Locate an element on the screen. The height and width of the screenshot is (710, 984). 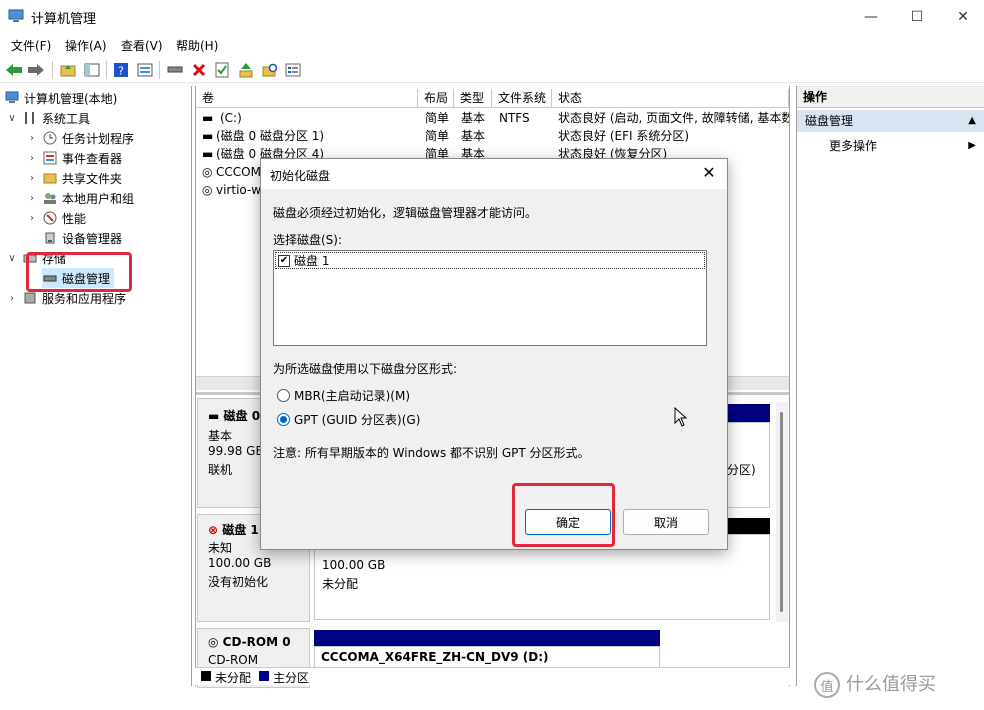
tree-performance: › 性能 is located at coordinates (56, 218).